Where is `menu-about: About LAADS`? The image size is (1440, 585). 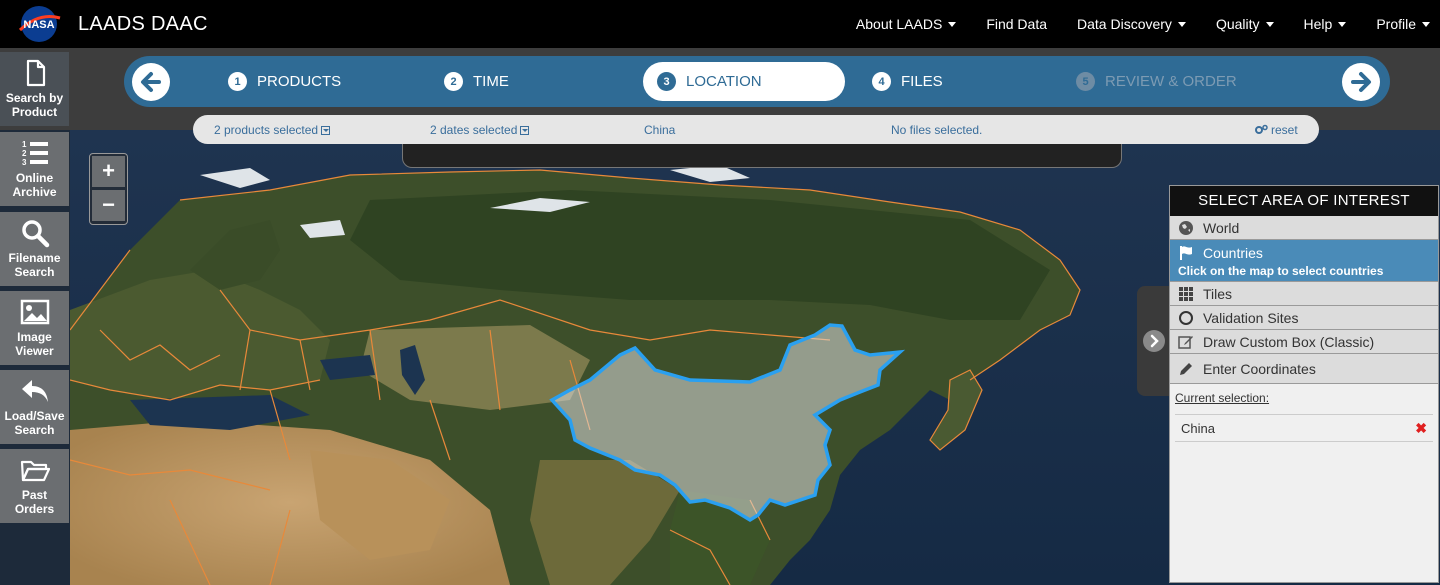
menu-about: About LAADS is located at coordinates (906, 24).